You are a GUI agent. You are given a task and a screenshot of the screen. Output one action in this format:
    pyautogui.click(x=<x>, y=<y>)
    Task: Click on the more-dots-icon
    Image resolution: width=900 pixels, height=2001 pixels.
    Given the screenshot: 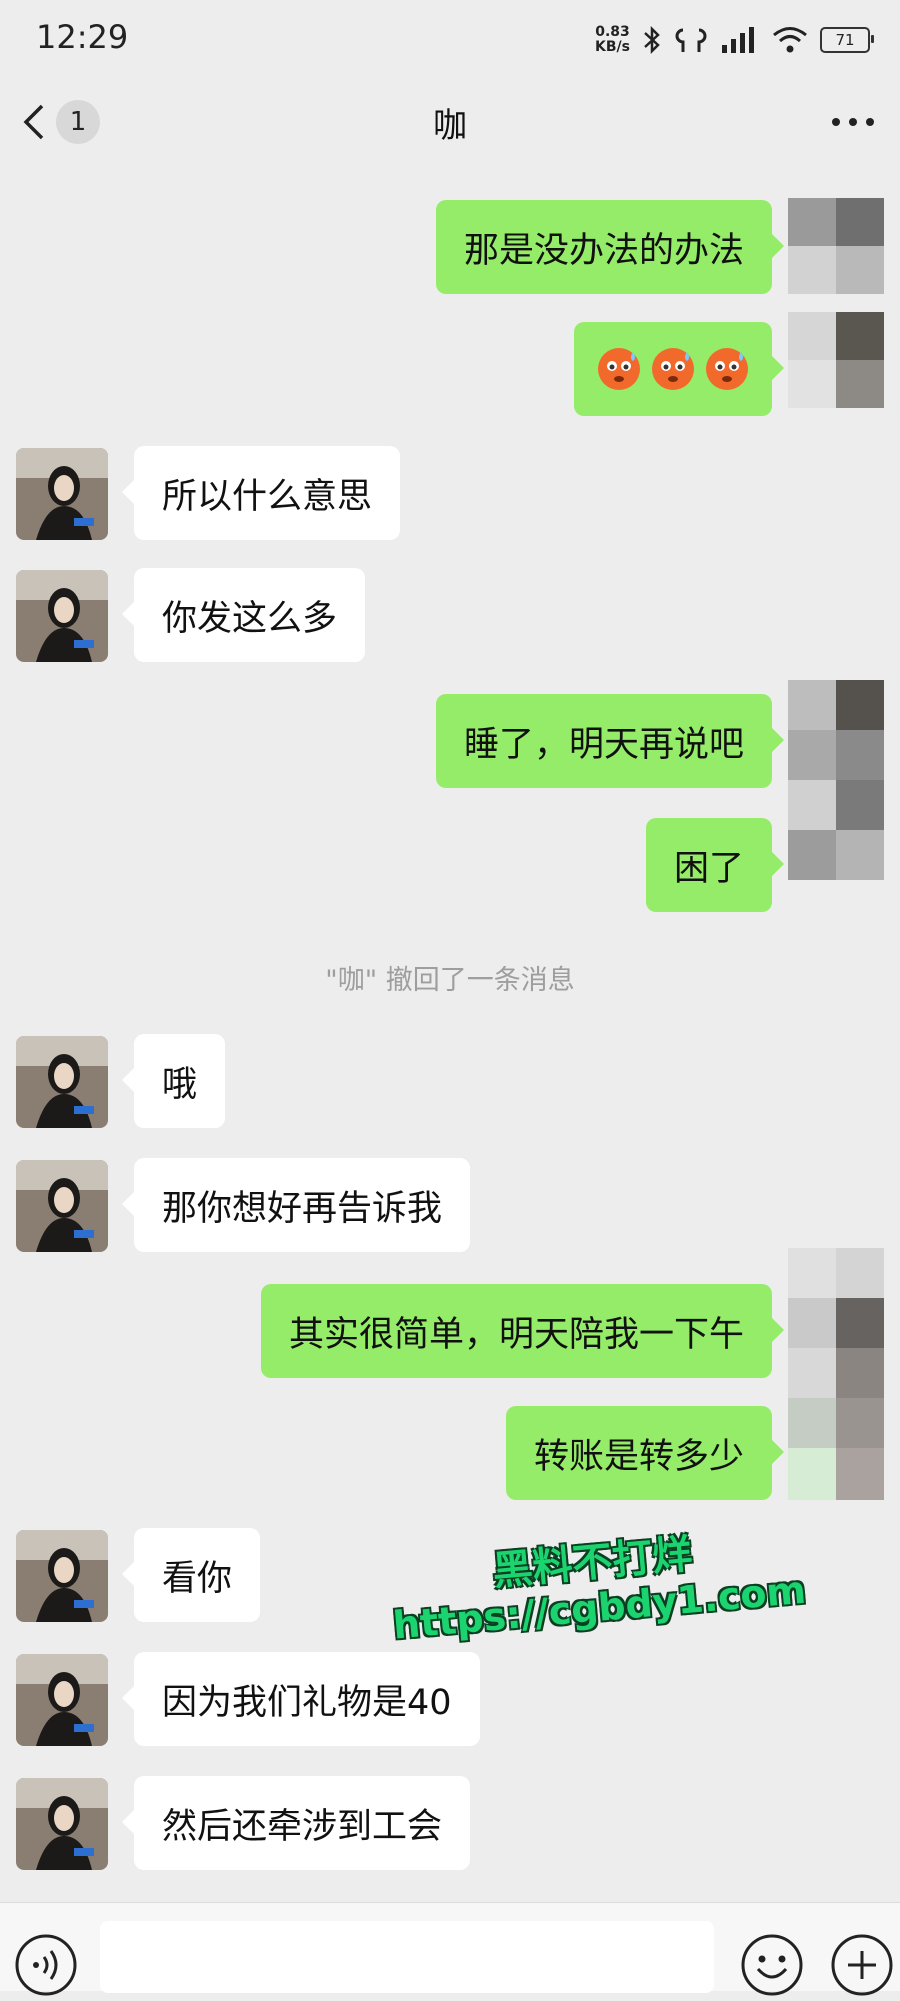 What is the action you would take?
    pyautogui.click(x=853, y=122)
    